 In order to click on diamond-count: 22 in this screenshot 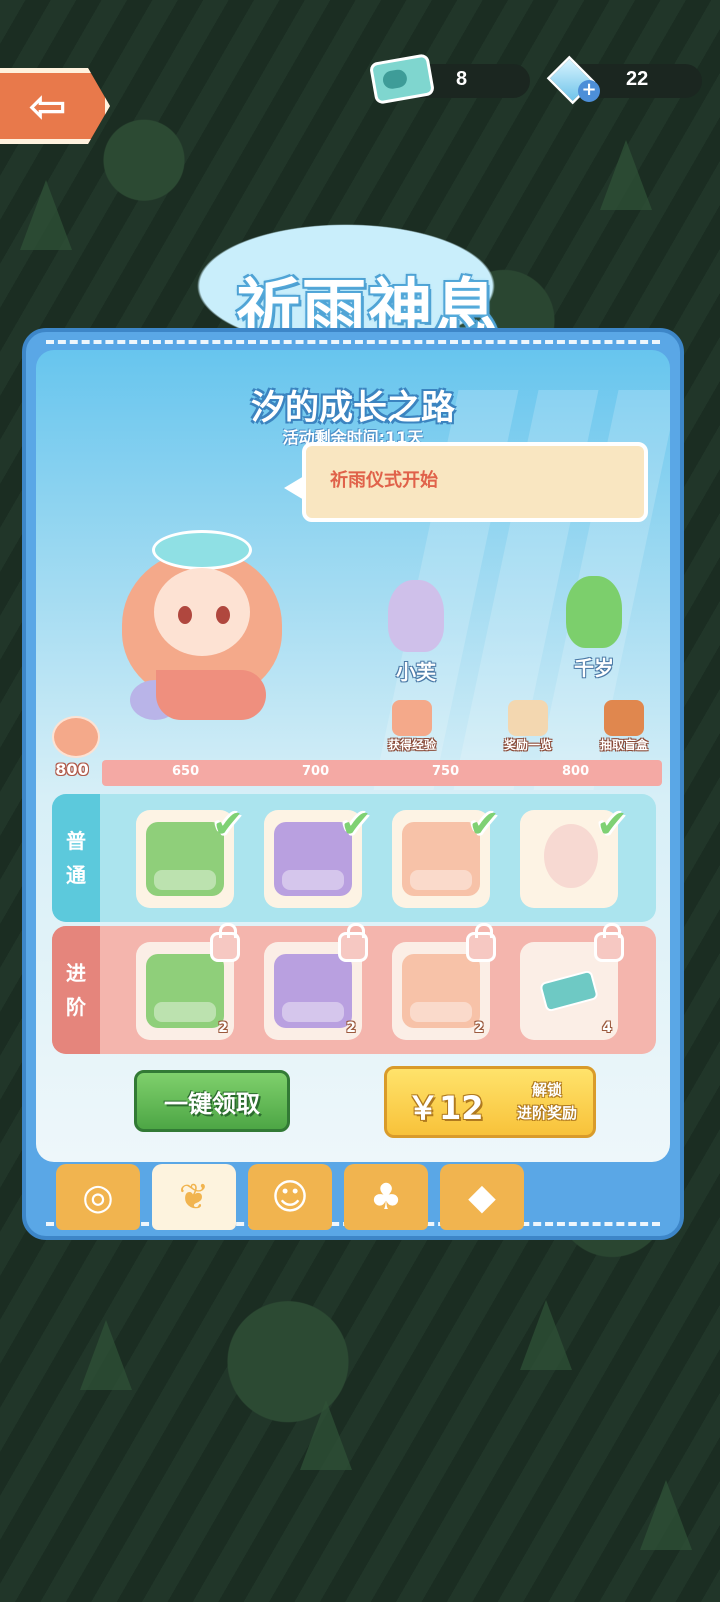, I will do `click(637, 79)`.